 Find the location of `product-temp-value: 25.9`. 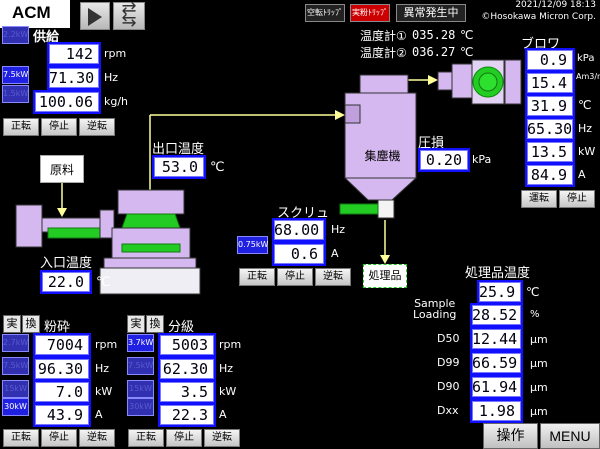

product-temp-value: 25.9 is located at coordinates (500, 292).